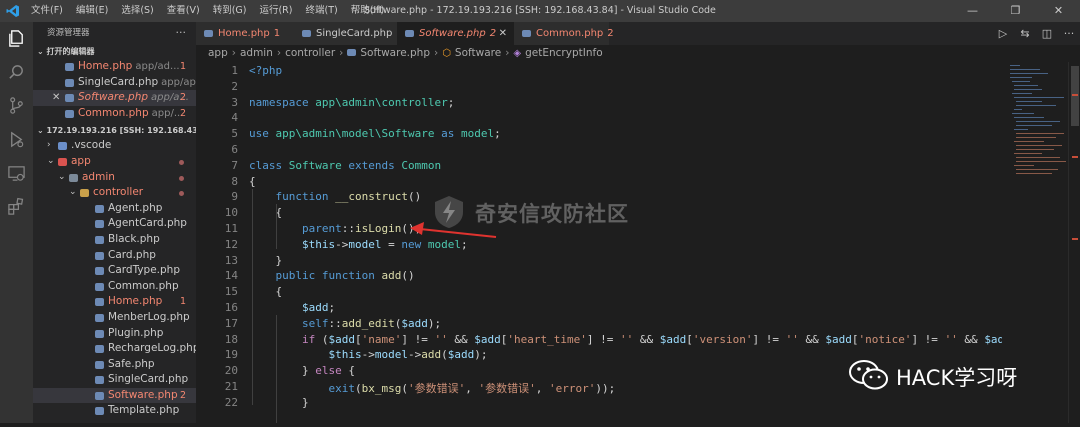 Image resolution: width=1080 pixels, height=427 pixels. What do you see at coordinates (1015, 11) in the screenshot?
I see `restore-button: ❐` at bounding box center [1015, 11].